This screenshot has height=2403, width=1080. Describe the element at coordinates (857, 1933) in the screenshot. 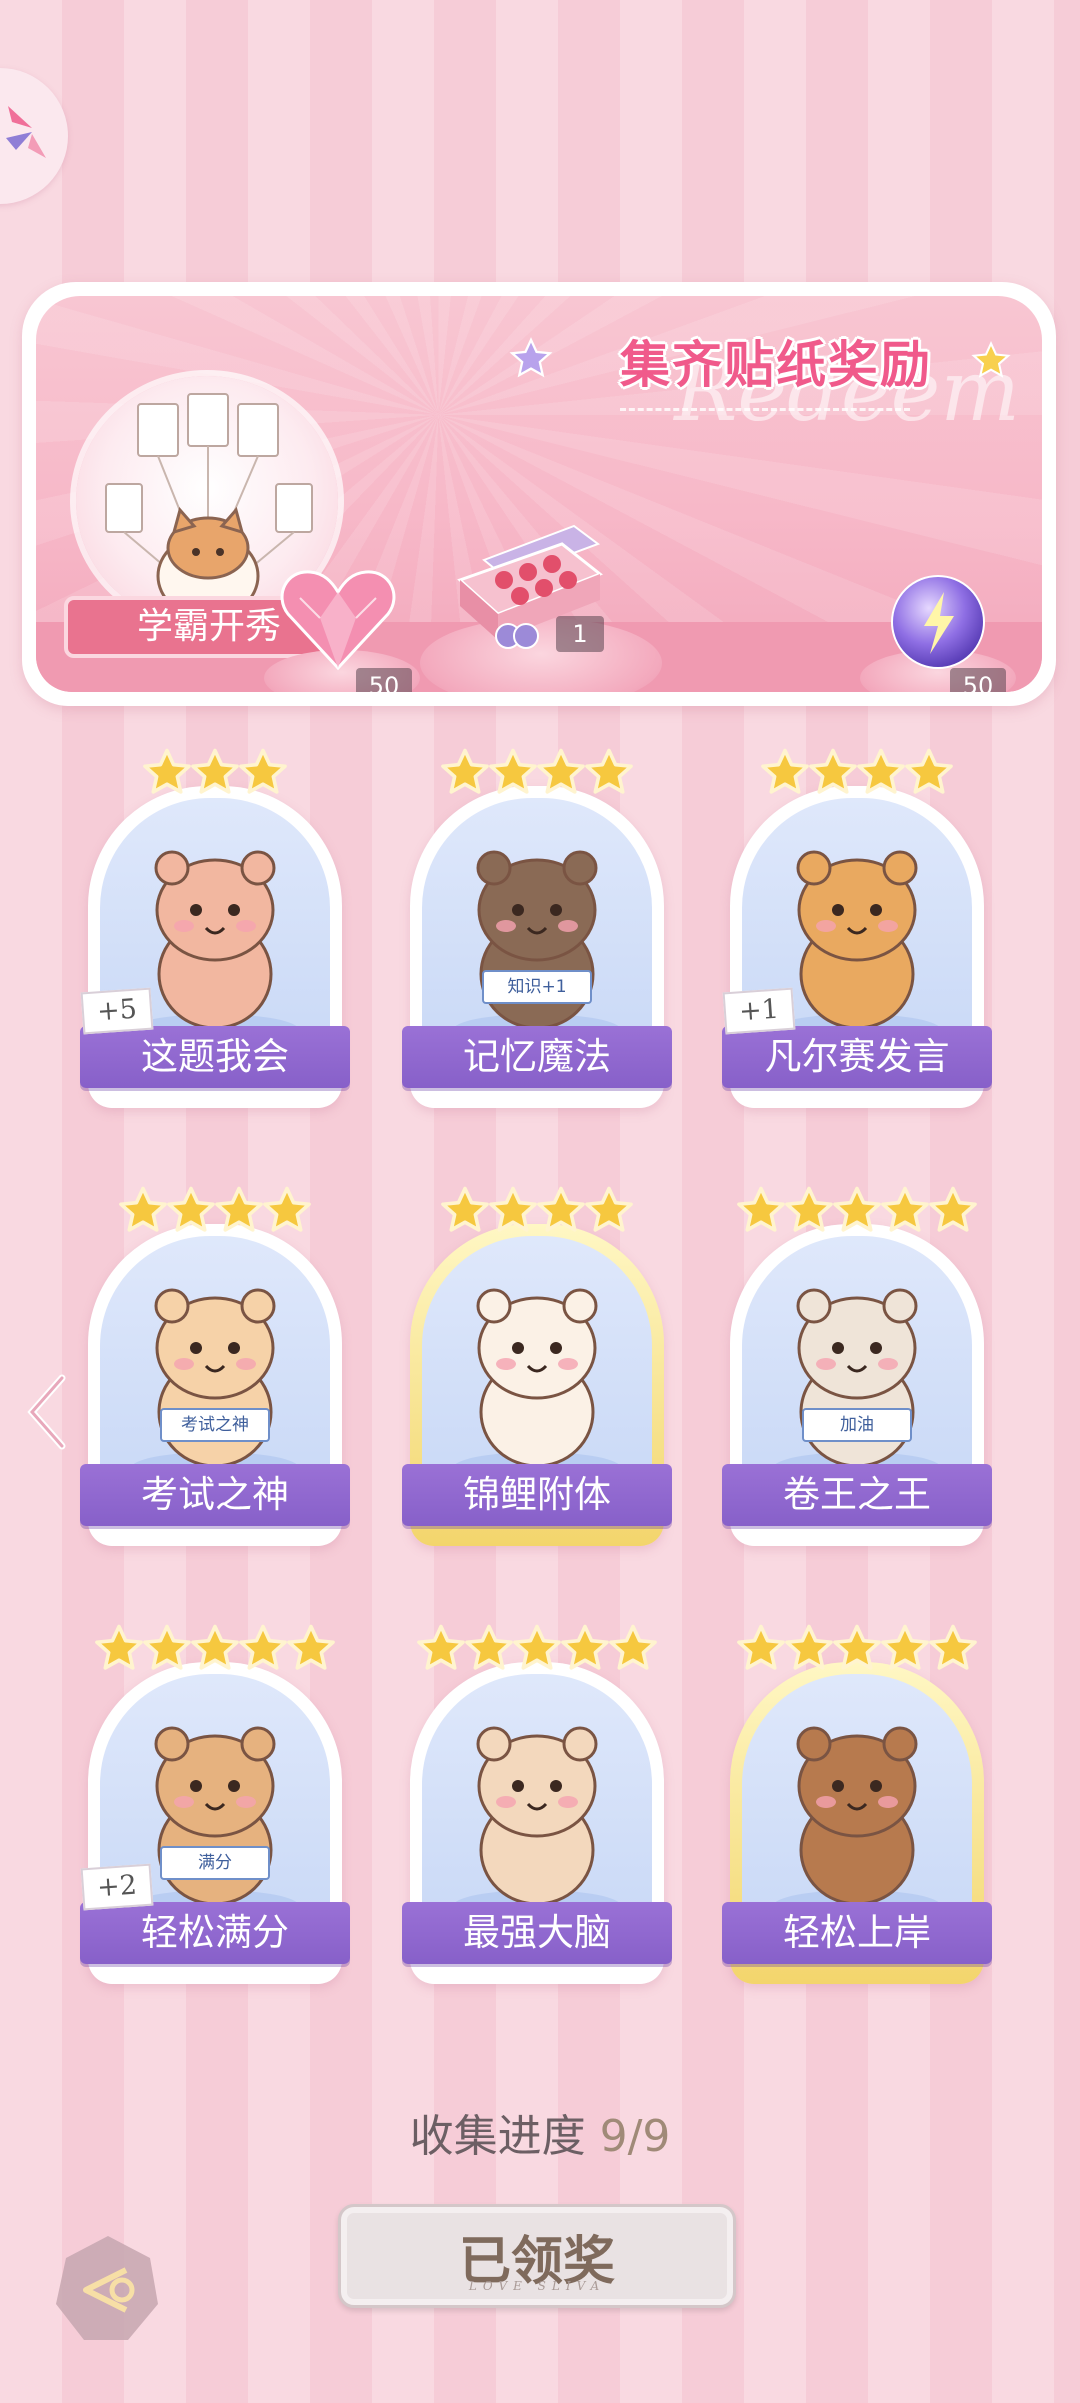

I see `card-label: 轻松上岸` at that location.